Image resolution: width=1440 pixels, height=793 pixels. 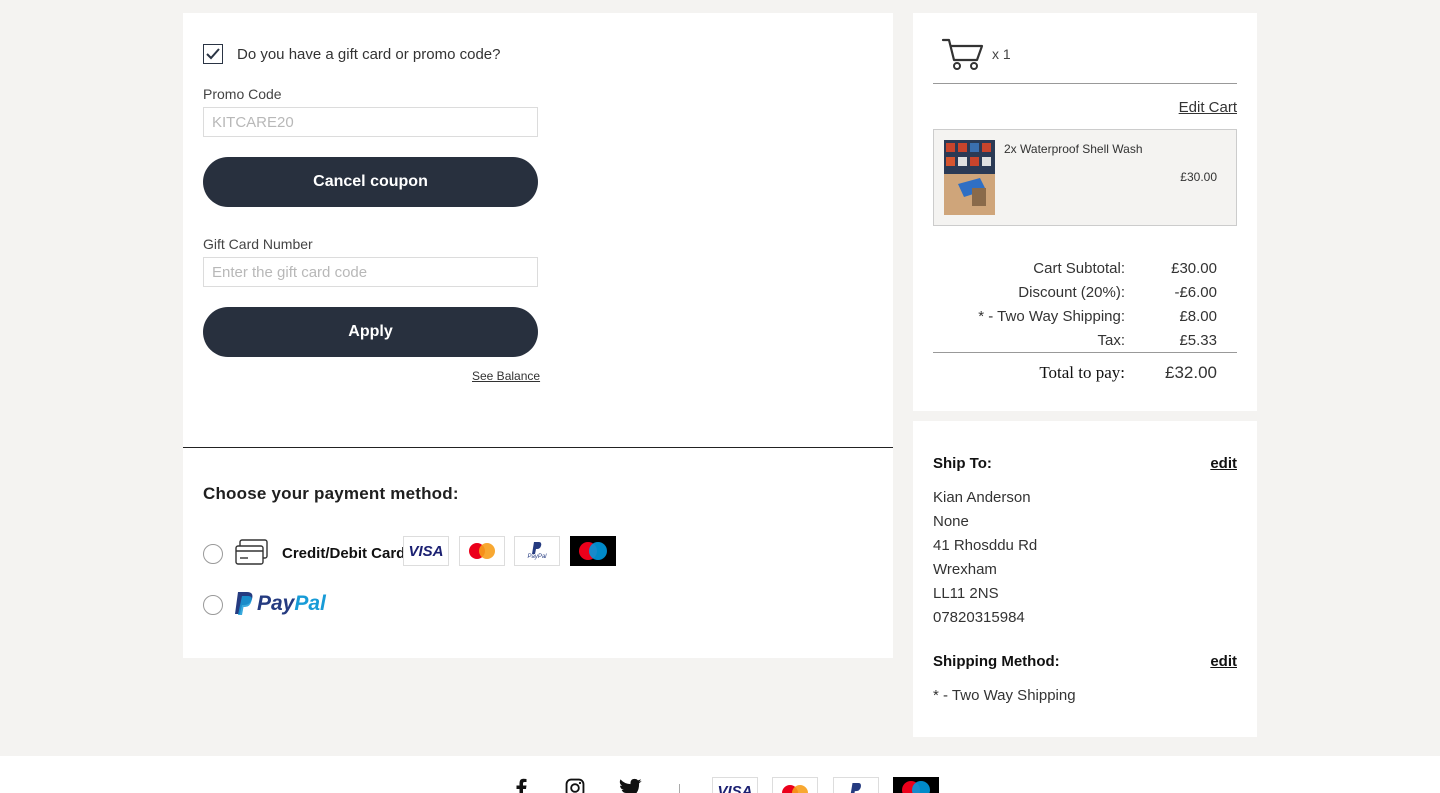 I want to click on shipping-cost-row: * - Two Way Shipping: £8.00, so click(x=1075, y=320).